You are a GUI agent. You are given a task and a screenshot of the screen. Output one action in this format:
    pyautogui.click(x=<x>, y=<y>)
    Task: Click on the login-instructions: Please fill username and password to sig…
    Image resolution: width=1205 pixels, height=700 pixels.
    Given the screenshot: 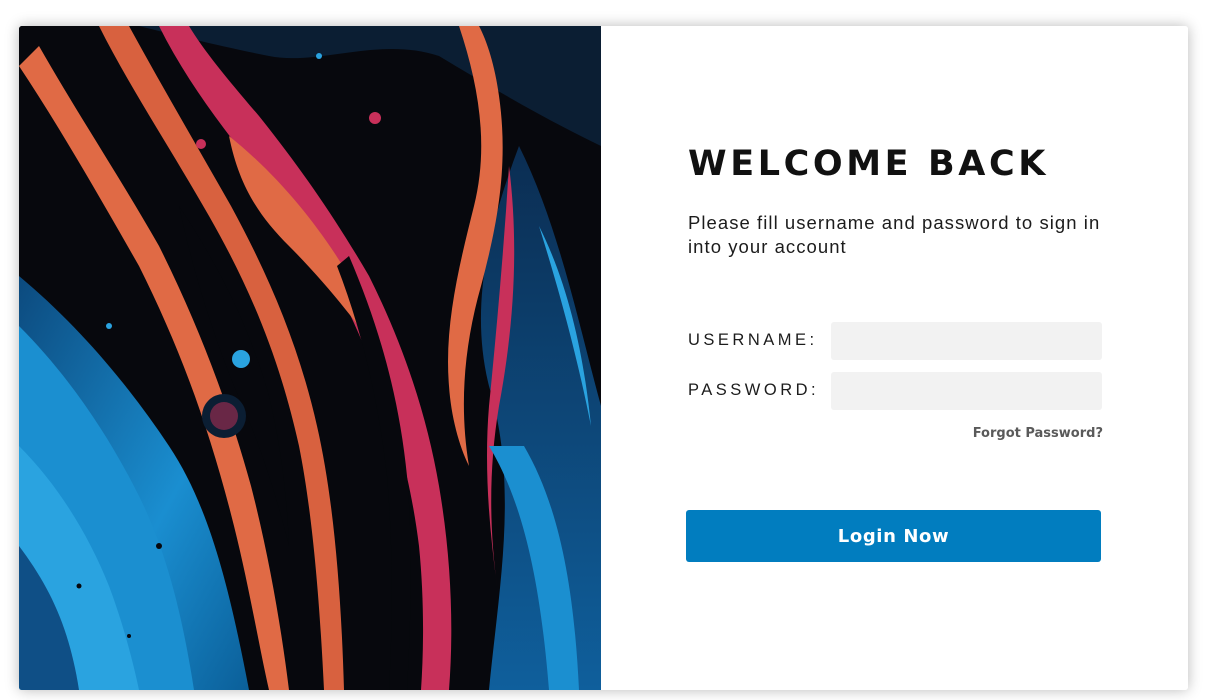 What is the action you would take?
    pyautogui.click(x=894, y=234)
    